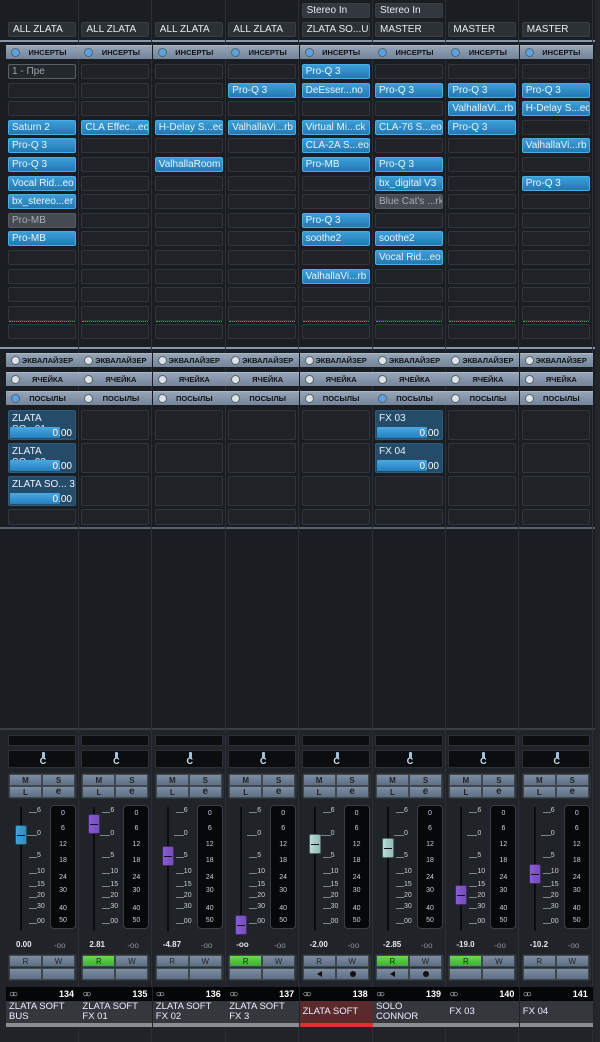 Image resolution: width=600 pixels, height=1042 pixels. What do you see at coordinates (262, 127) in the screenshot?
I see `insert-slot: ValhallaVi...rb` at bounding box center [262, 127].